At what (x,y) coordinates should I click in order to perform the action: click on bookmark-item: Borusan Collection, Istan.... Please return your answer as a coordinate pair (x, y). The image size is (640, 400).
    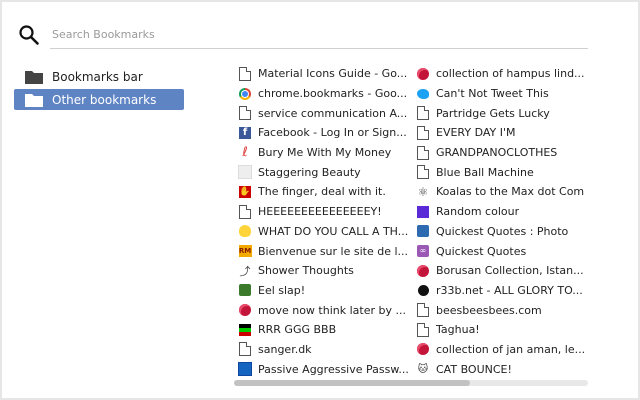
    Looking at the image, I should click on (501, 271).